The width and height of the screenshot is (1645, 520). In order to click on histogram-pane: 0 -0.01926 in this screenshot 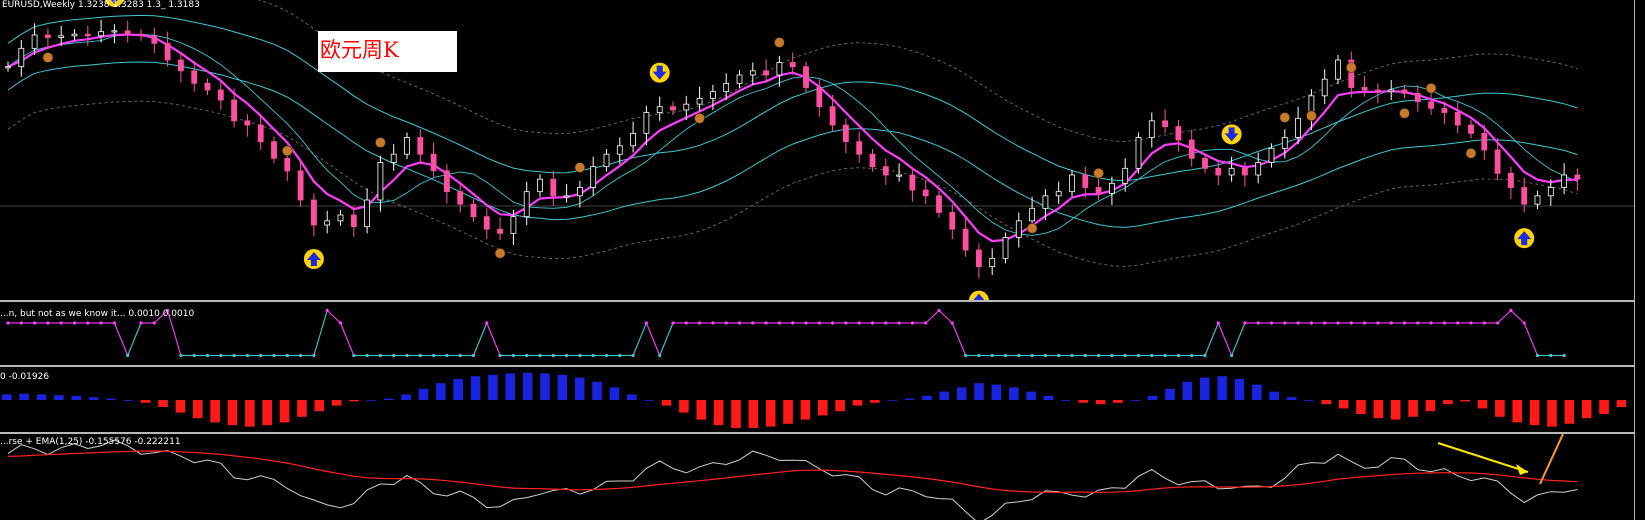, I will do `click(817, 399)`.